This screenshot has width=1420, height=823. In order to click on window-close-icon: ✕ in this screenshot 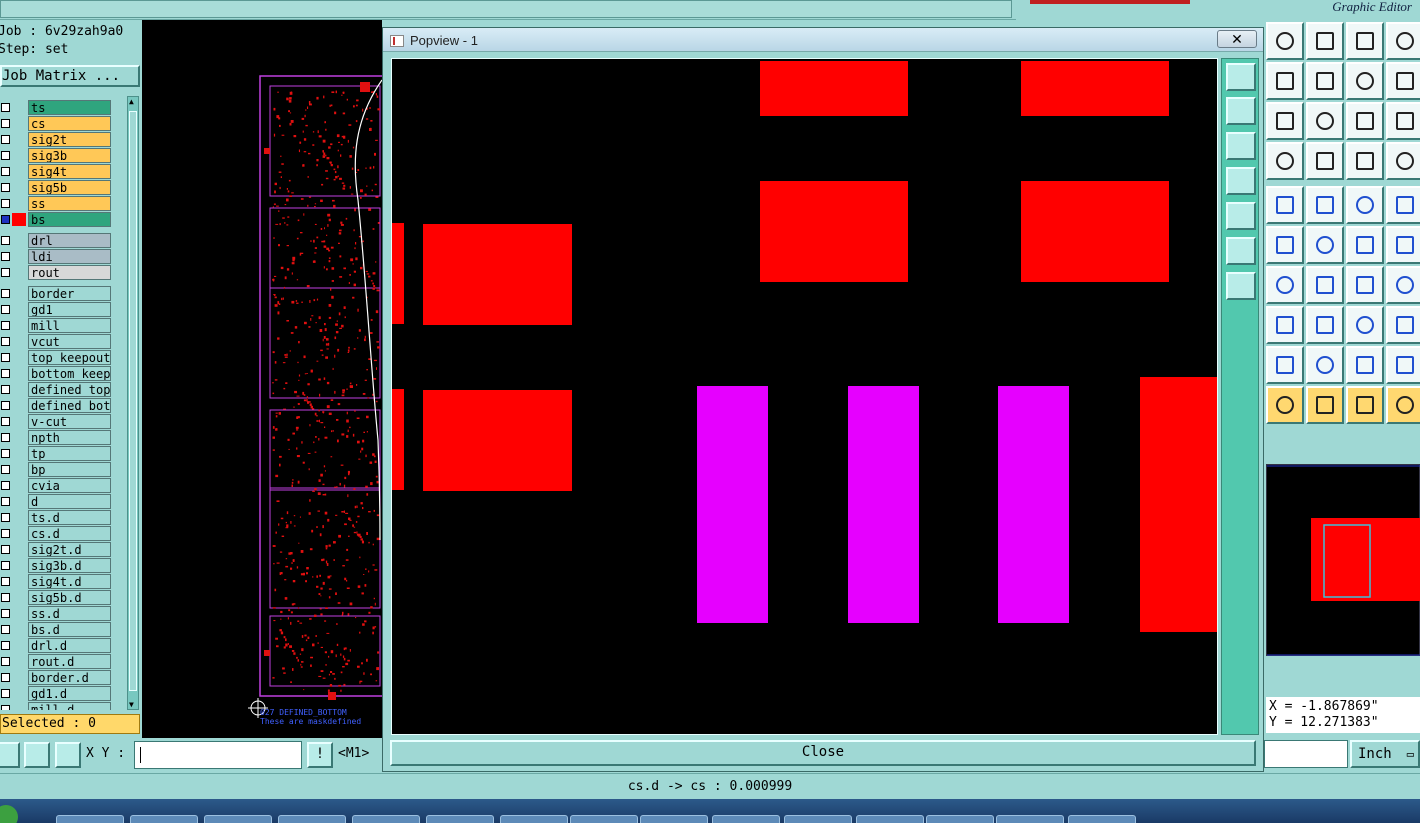, I will do `click(1237, 39)`.